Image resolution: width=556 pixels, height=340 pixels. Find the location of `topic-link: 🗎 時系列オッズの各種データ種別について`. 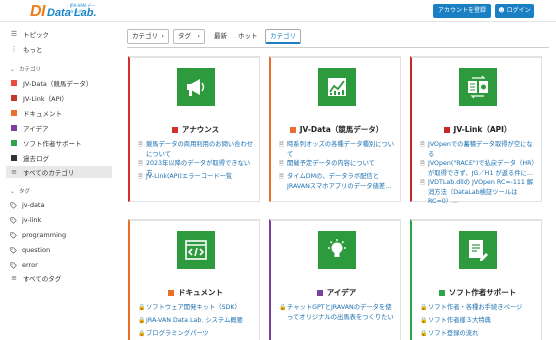

topic-link: 🗎 時系列オッズの各種データ種別について is located at coordinates (338, 149).